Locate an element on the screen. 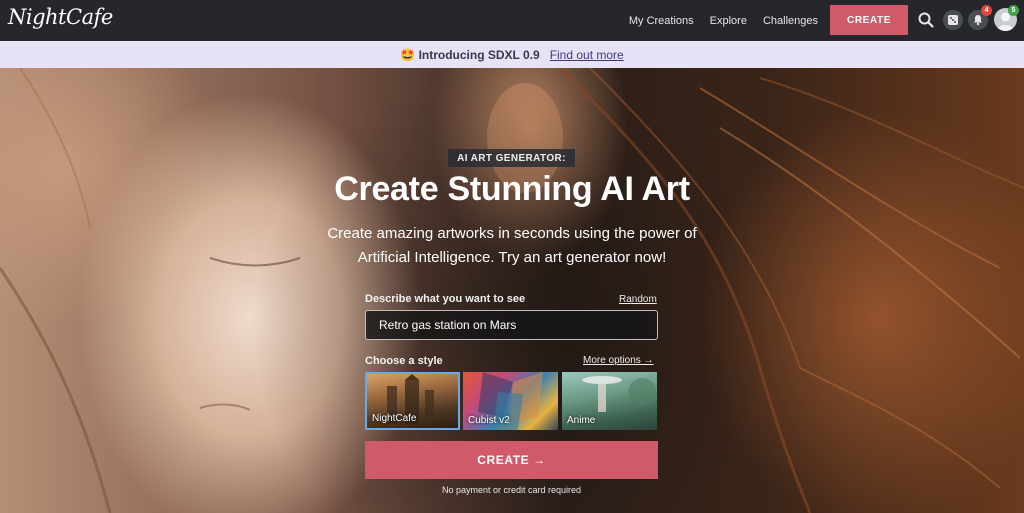 The width and height of the screenshot is (1024, 513). style-card-anime: Anime is located at coordinates (609, 401).